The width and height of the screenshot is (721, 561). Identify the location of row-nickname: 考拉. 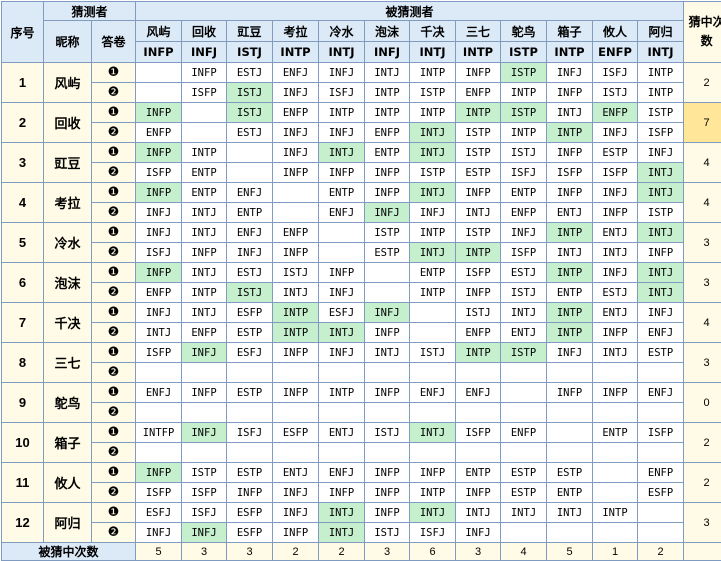
(68, 203).